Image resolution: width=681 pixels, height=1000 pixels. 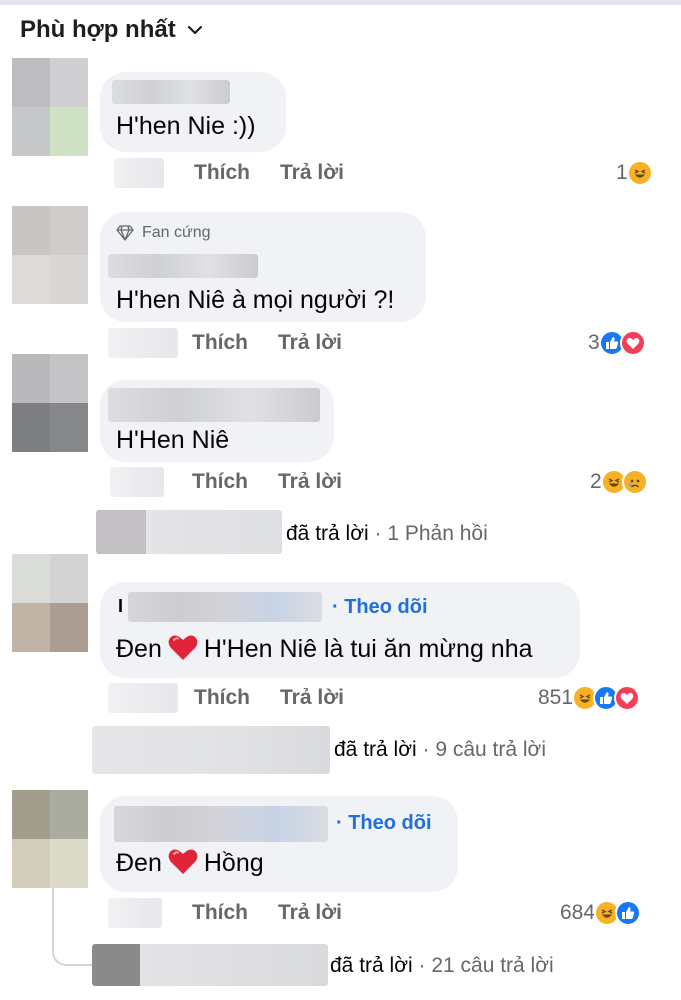 I want to click on view-replies-link: đã trả lời · 21 câu trả lời, so click(x=442, y=966).